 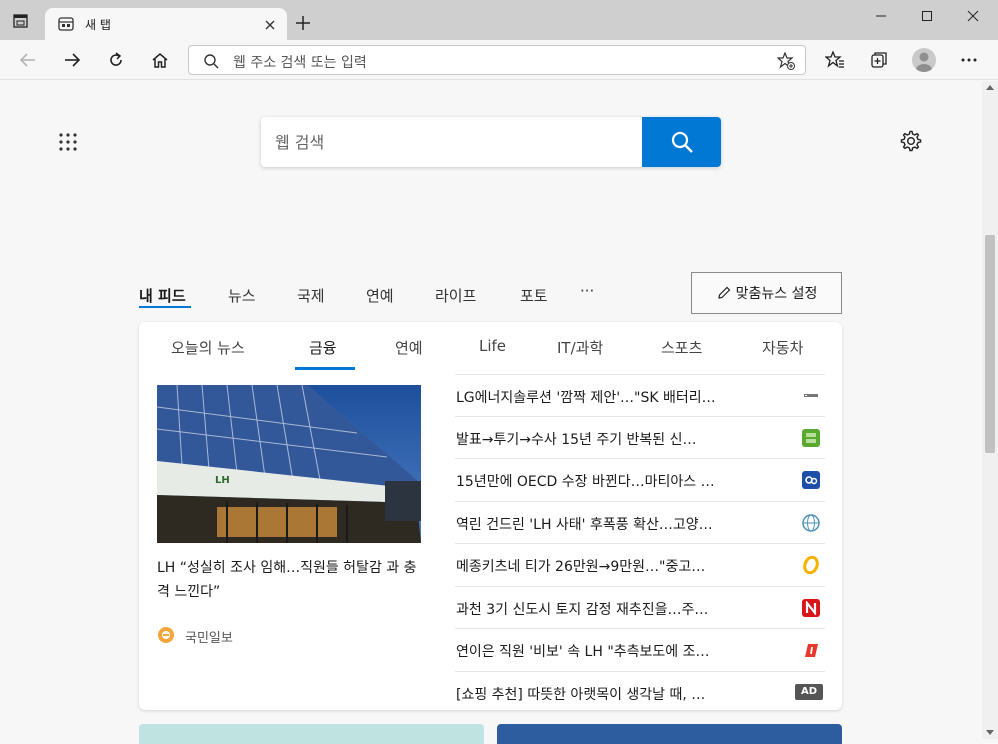 I want to click on tab-entertainment: 연예, so click(x=380, y=295).